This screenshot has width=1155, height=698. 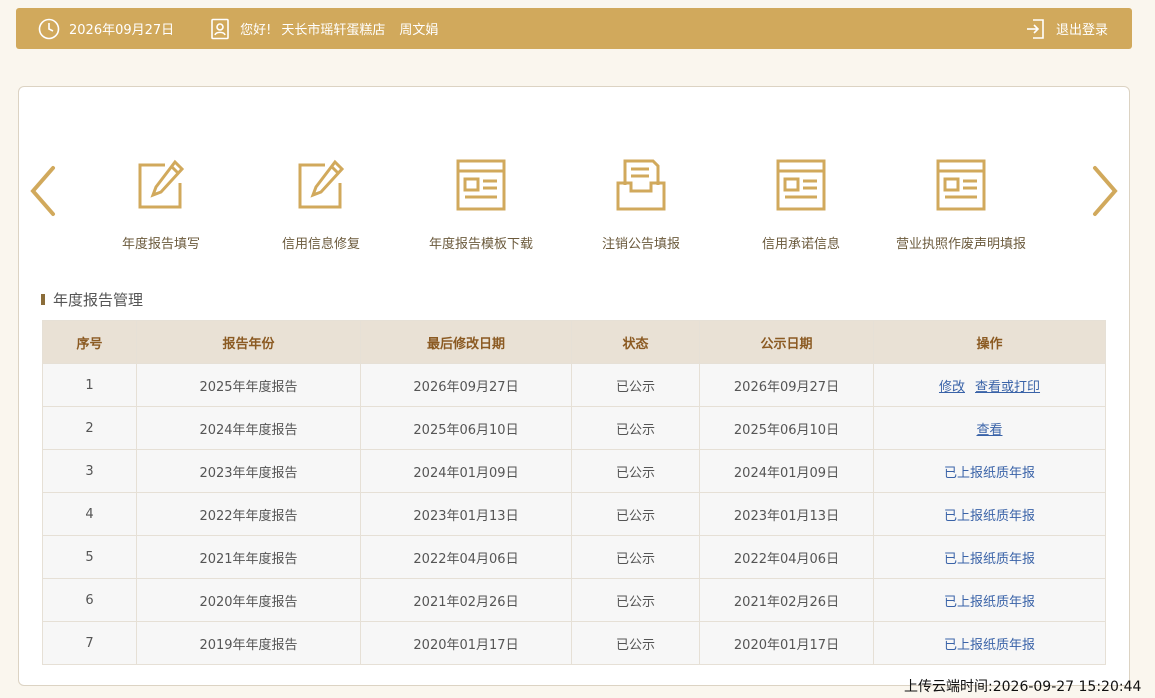 I want to click on cell-action: 查看, so click(x=989, y=428).